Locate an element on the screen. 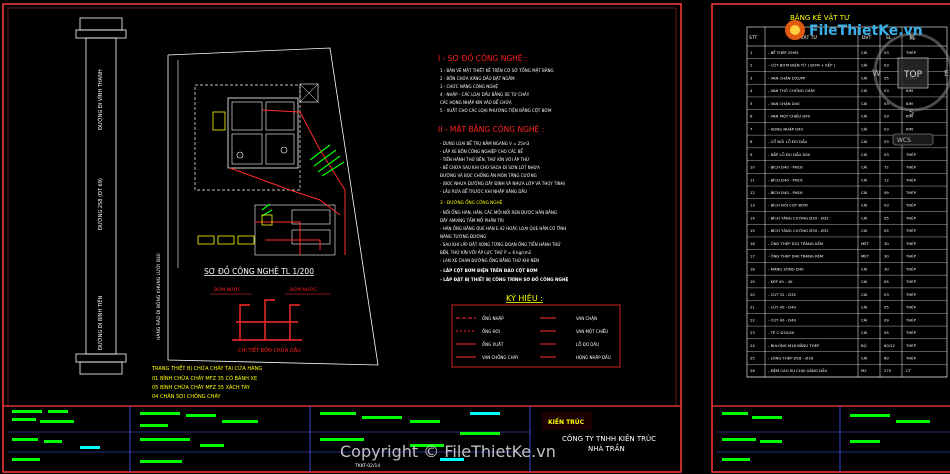  section2-line-3: - TIẾN HÀNH THỬ BỀN, THỬ KÍN VỚI ÁP THỬ is located at coordinates (485, 159).